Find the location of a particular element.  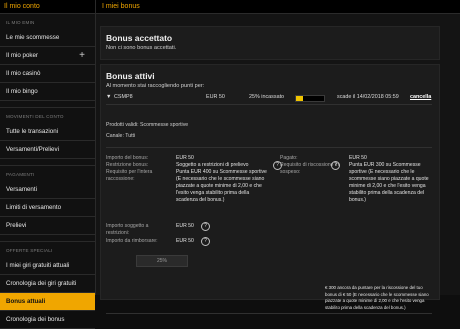

sidebar-item-label: Il mio casinò is located at coordinates (23, 73).